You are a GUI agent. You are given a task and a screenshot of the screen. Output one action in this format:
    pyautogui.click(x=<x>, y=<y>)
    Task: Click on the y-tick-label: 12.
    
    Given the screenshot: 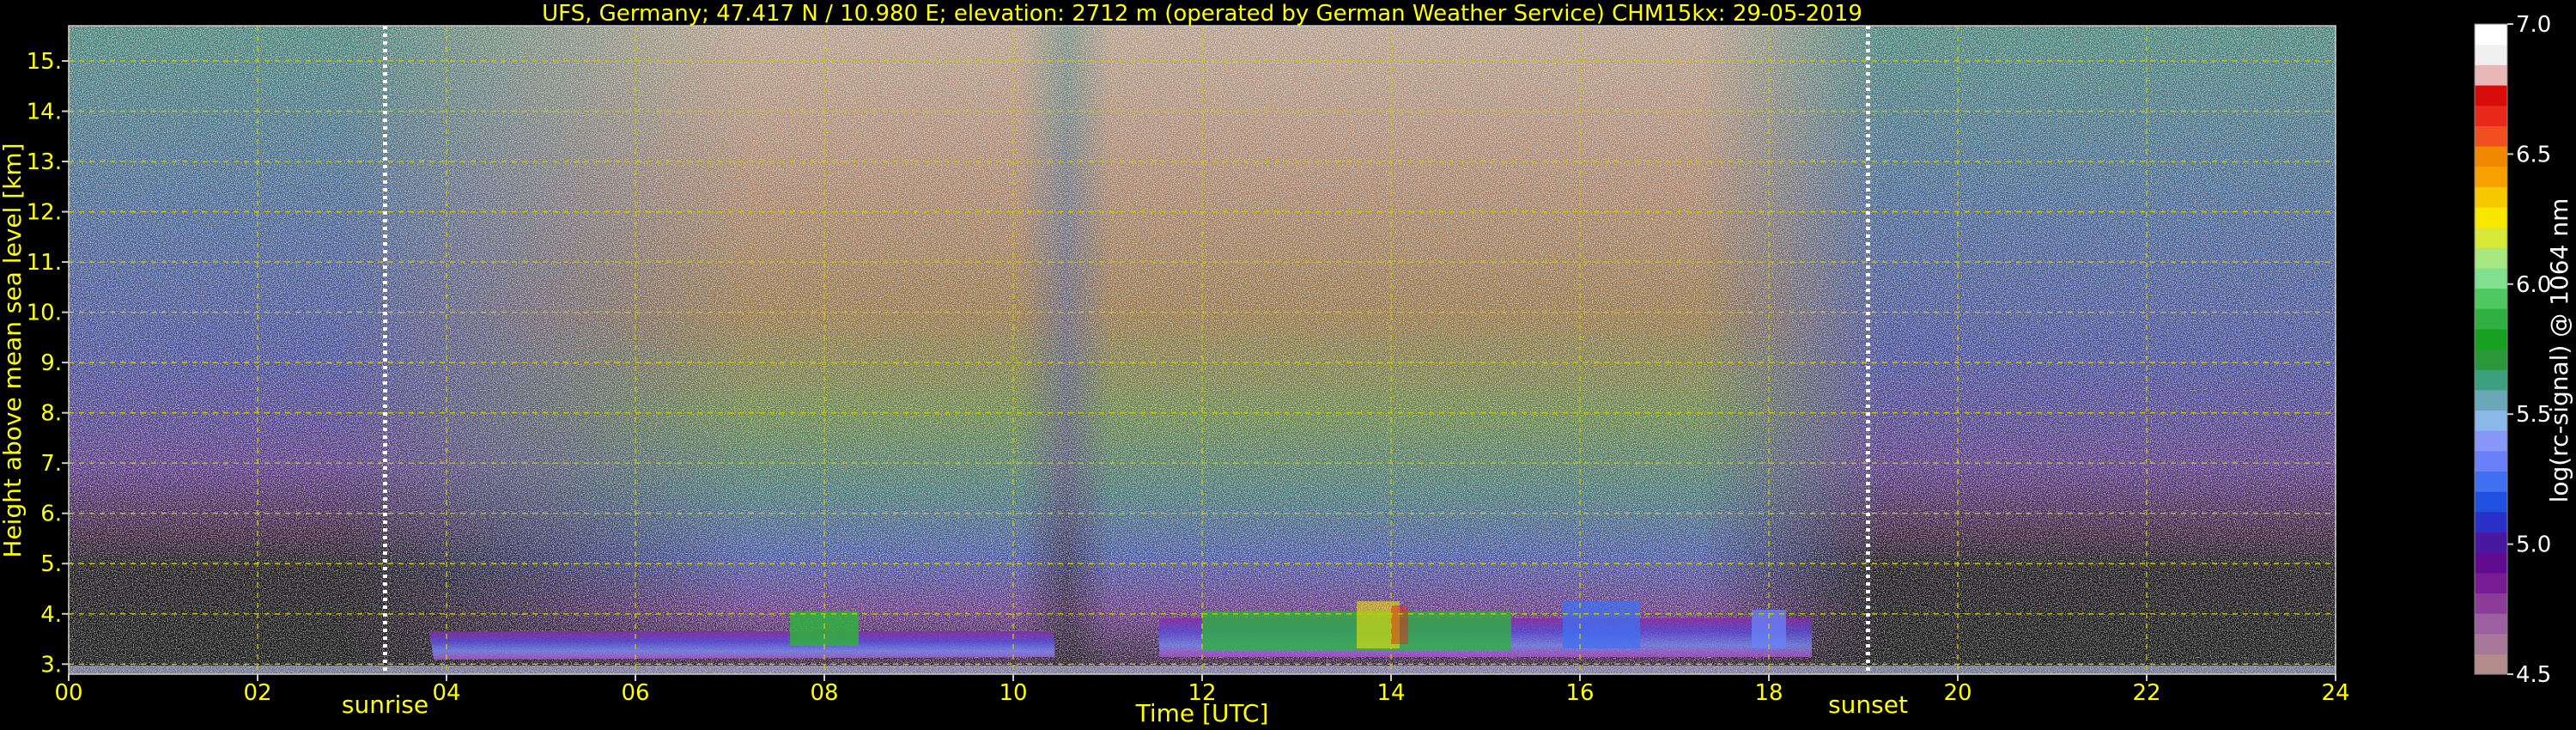 What is the action you would take?
    pyautogui.click(x=44, y=213)
    